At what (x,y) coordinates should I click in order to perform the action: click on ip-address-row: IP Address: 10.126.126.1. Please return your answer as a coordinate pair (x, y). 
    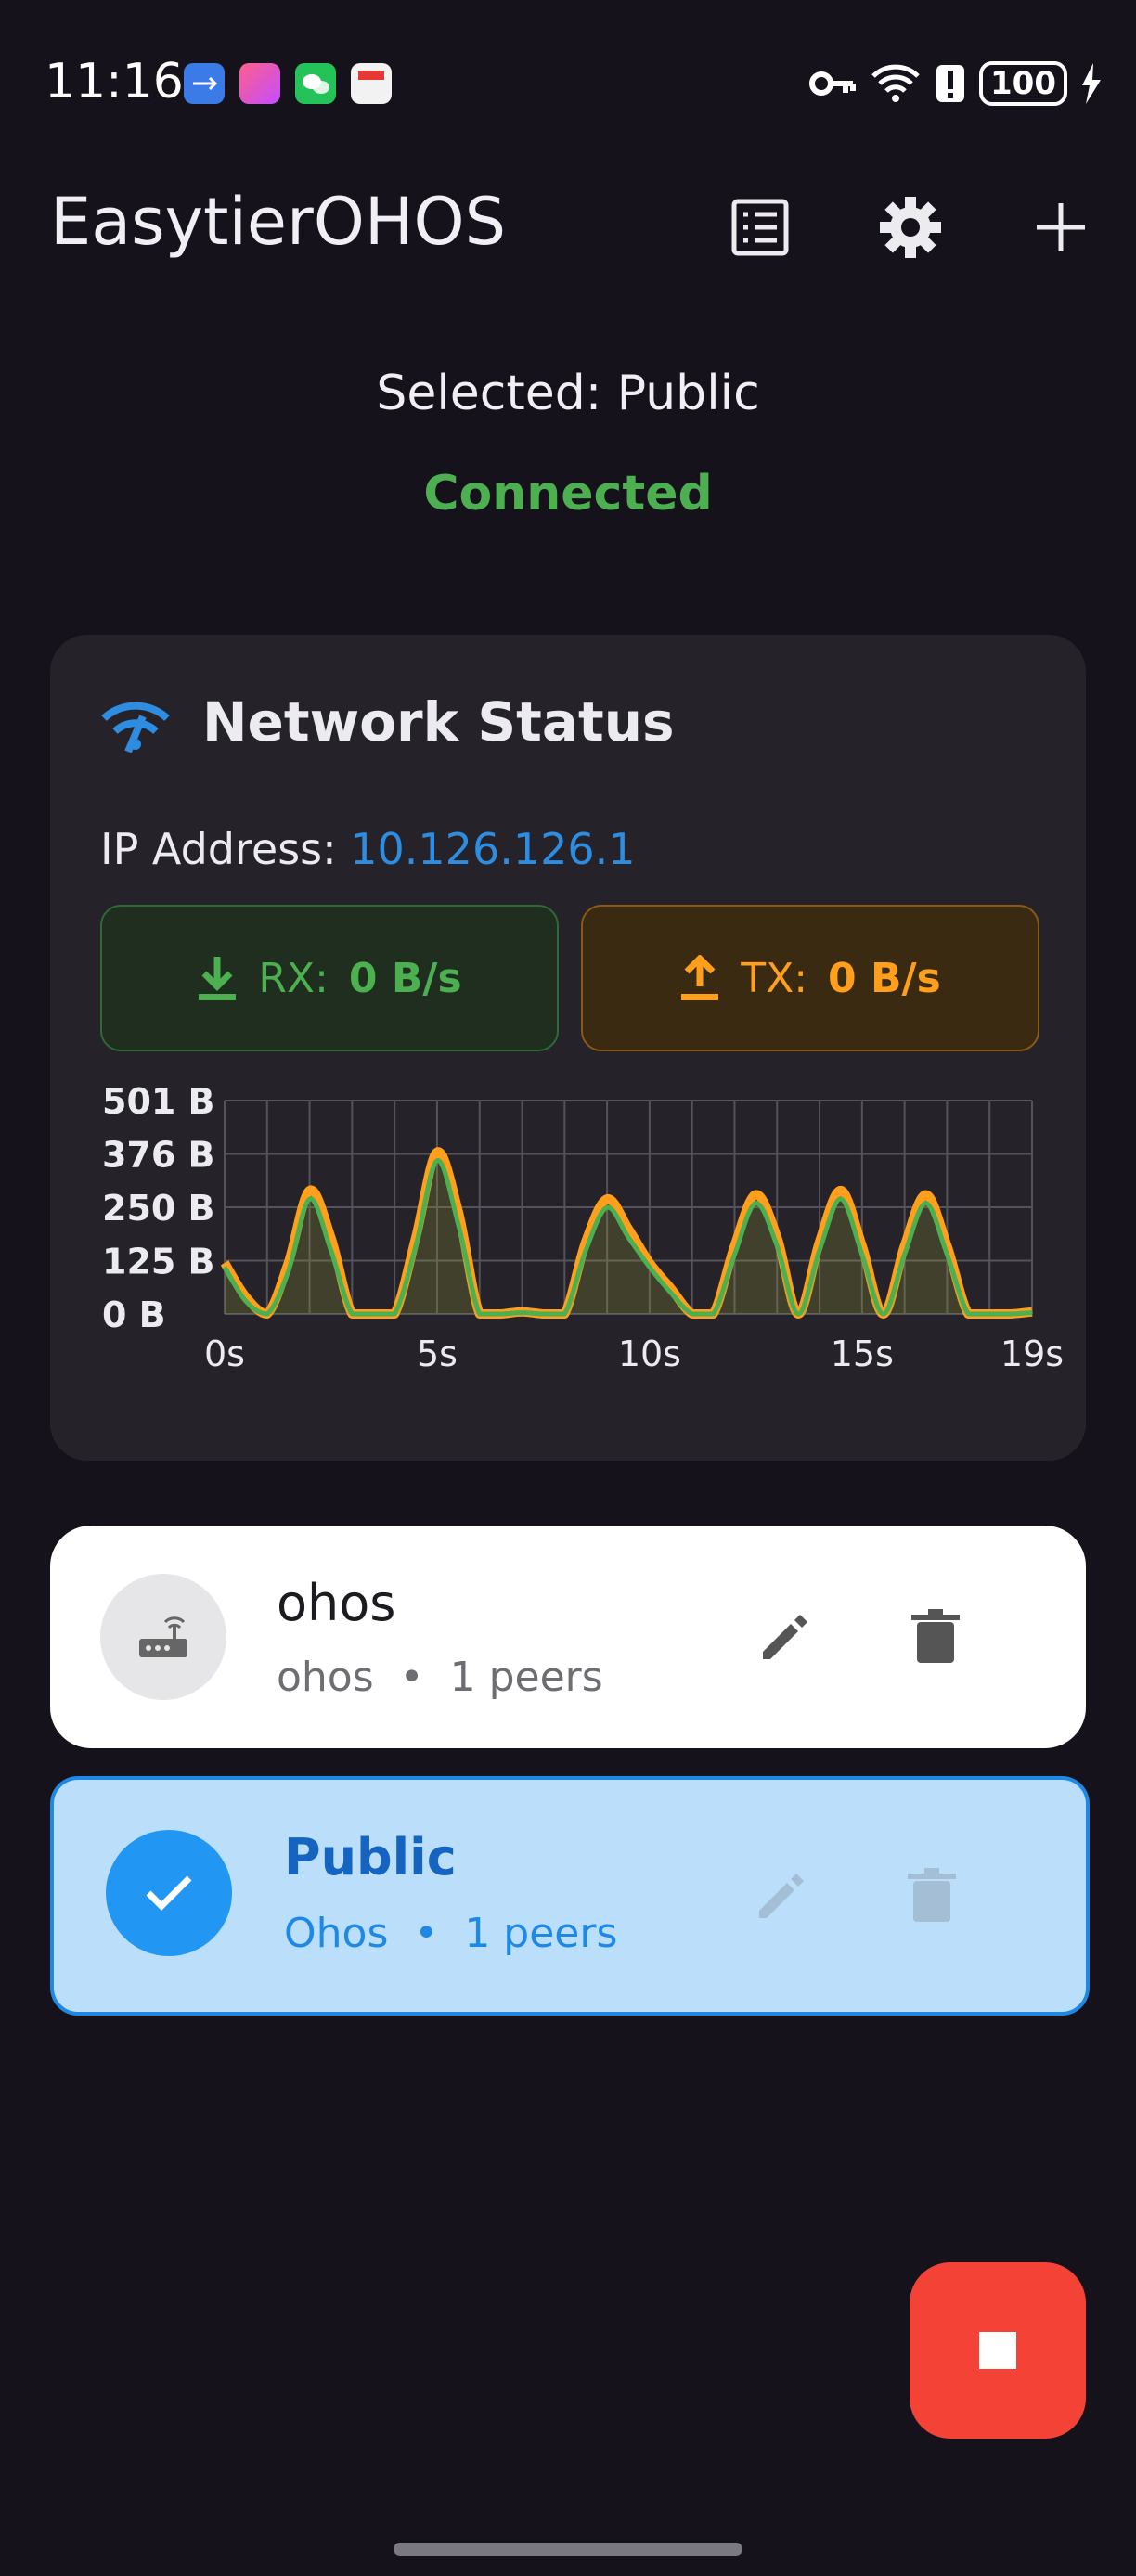
    Looking at the image, I should click on (368, 849).